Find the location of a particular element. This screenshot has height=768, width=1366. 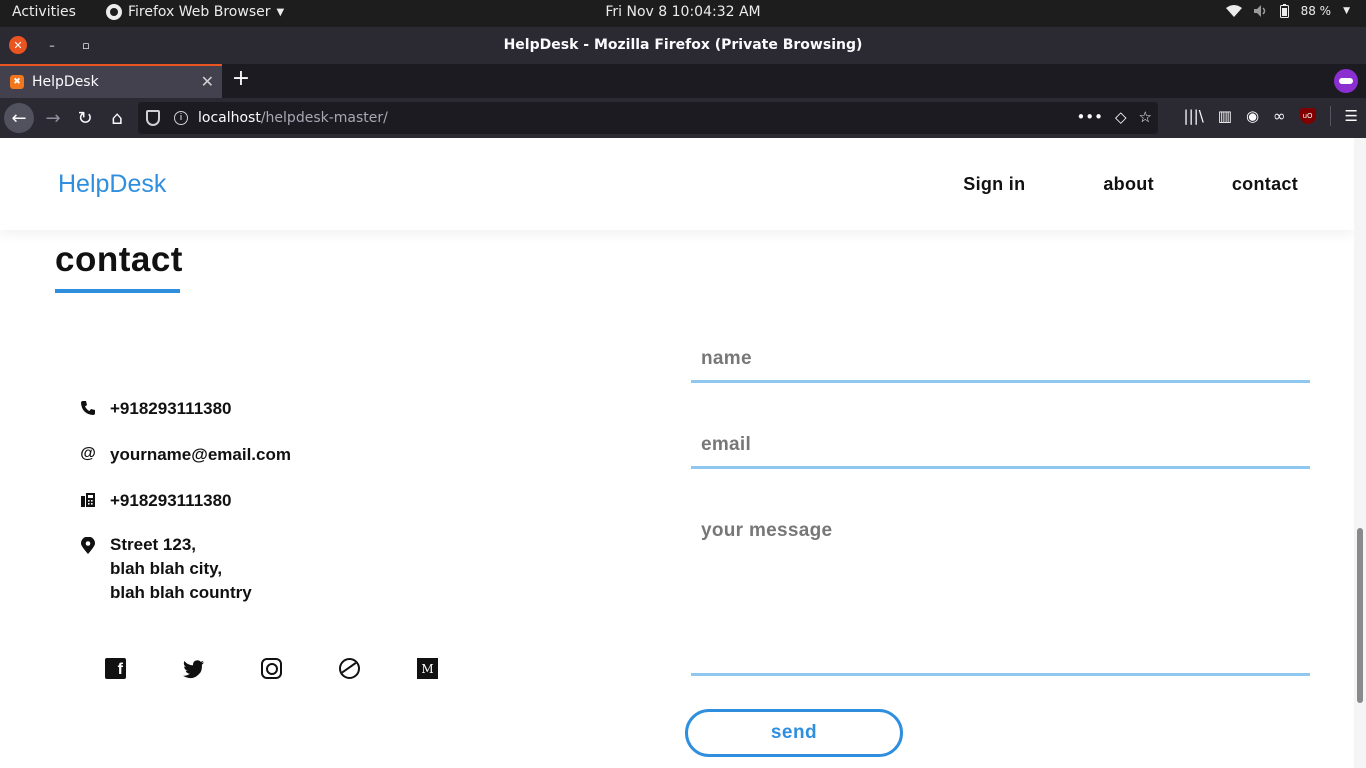

phone-icon is located at coordinates (88, 408).